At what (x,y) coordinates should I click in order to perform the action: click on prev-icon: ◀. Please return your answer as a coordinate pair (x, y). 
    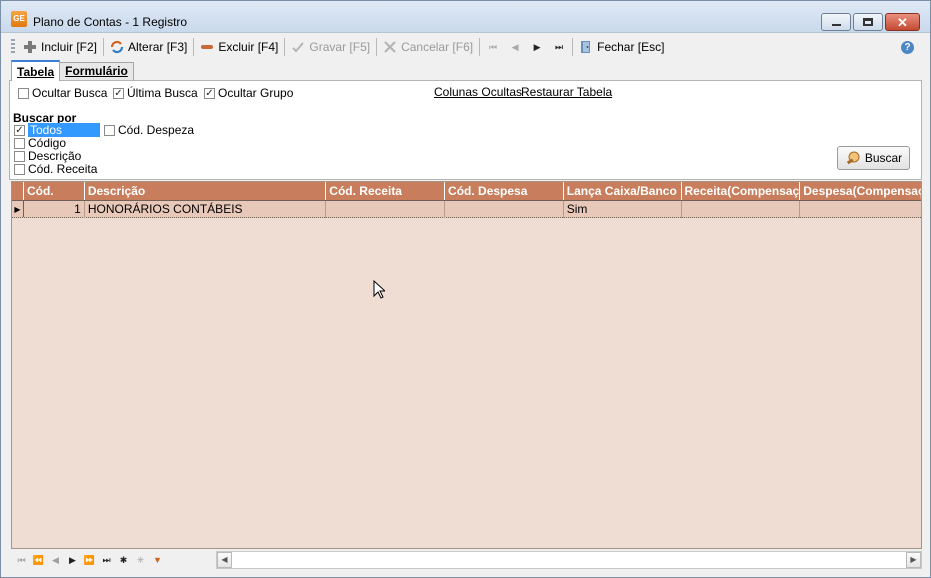
    Looking at the image, I should click on (55, 560).